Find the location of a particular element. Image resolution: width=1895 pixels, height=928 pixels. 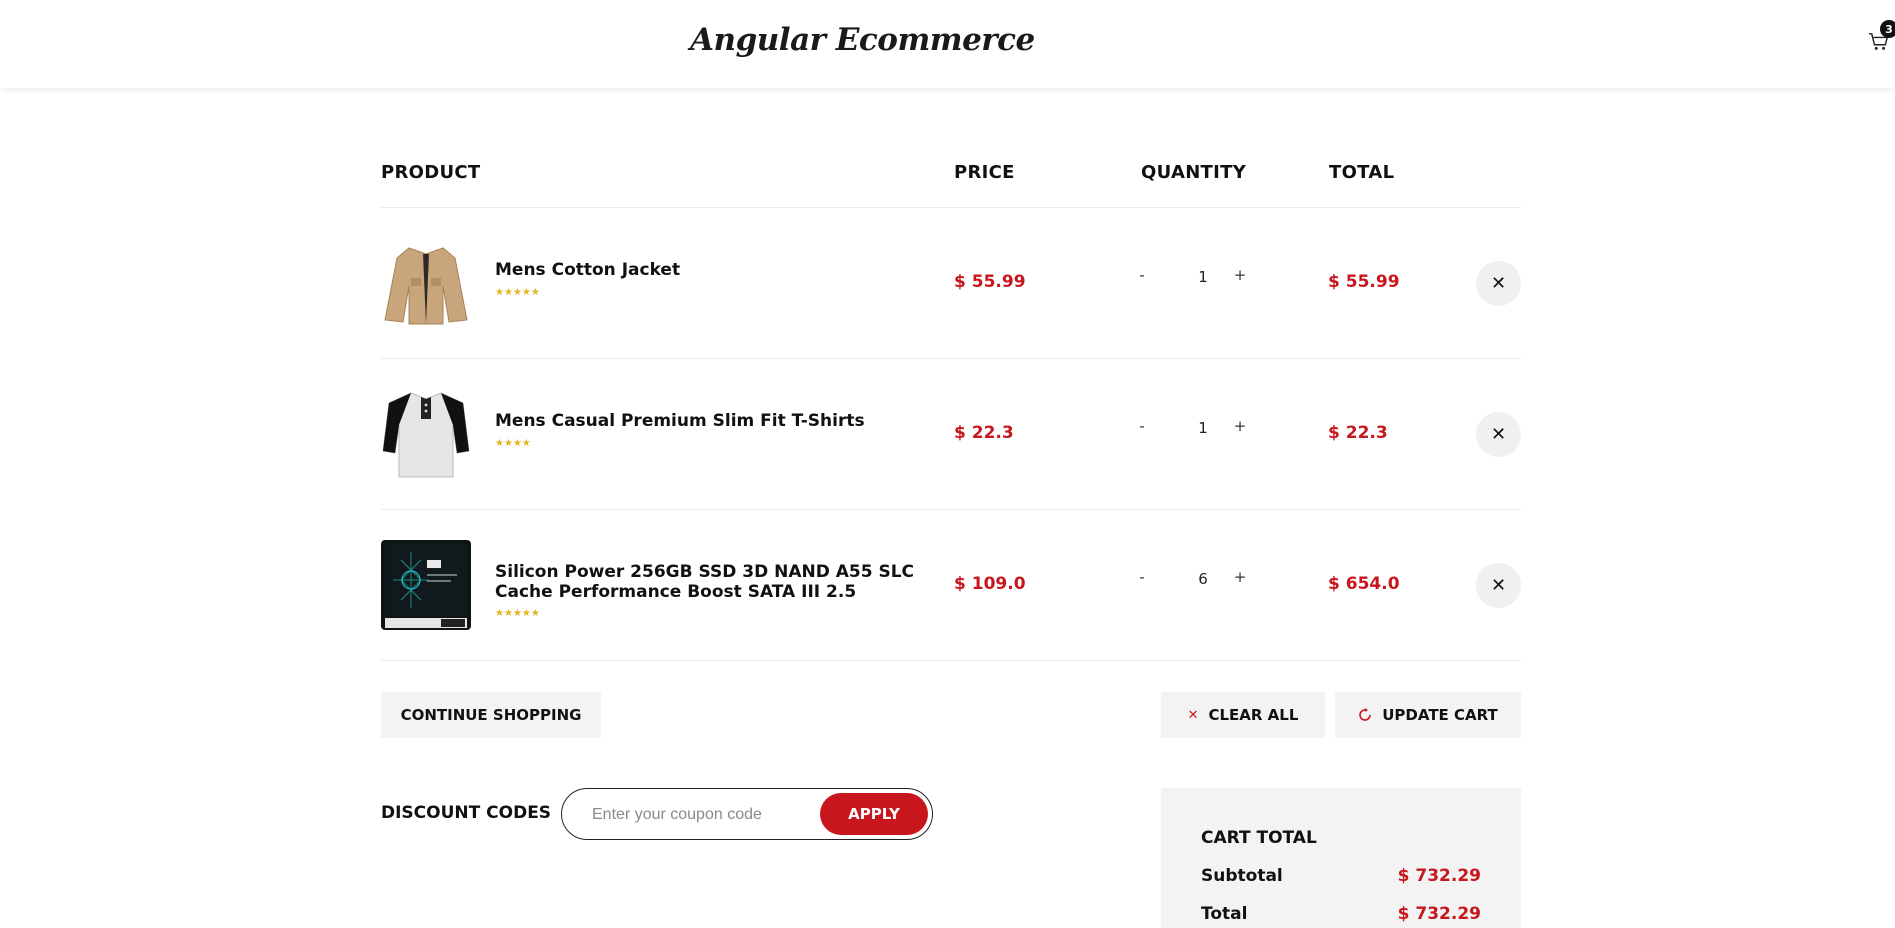

product-image-tshirt is located at coordinates (426, 434).